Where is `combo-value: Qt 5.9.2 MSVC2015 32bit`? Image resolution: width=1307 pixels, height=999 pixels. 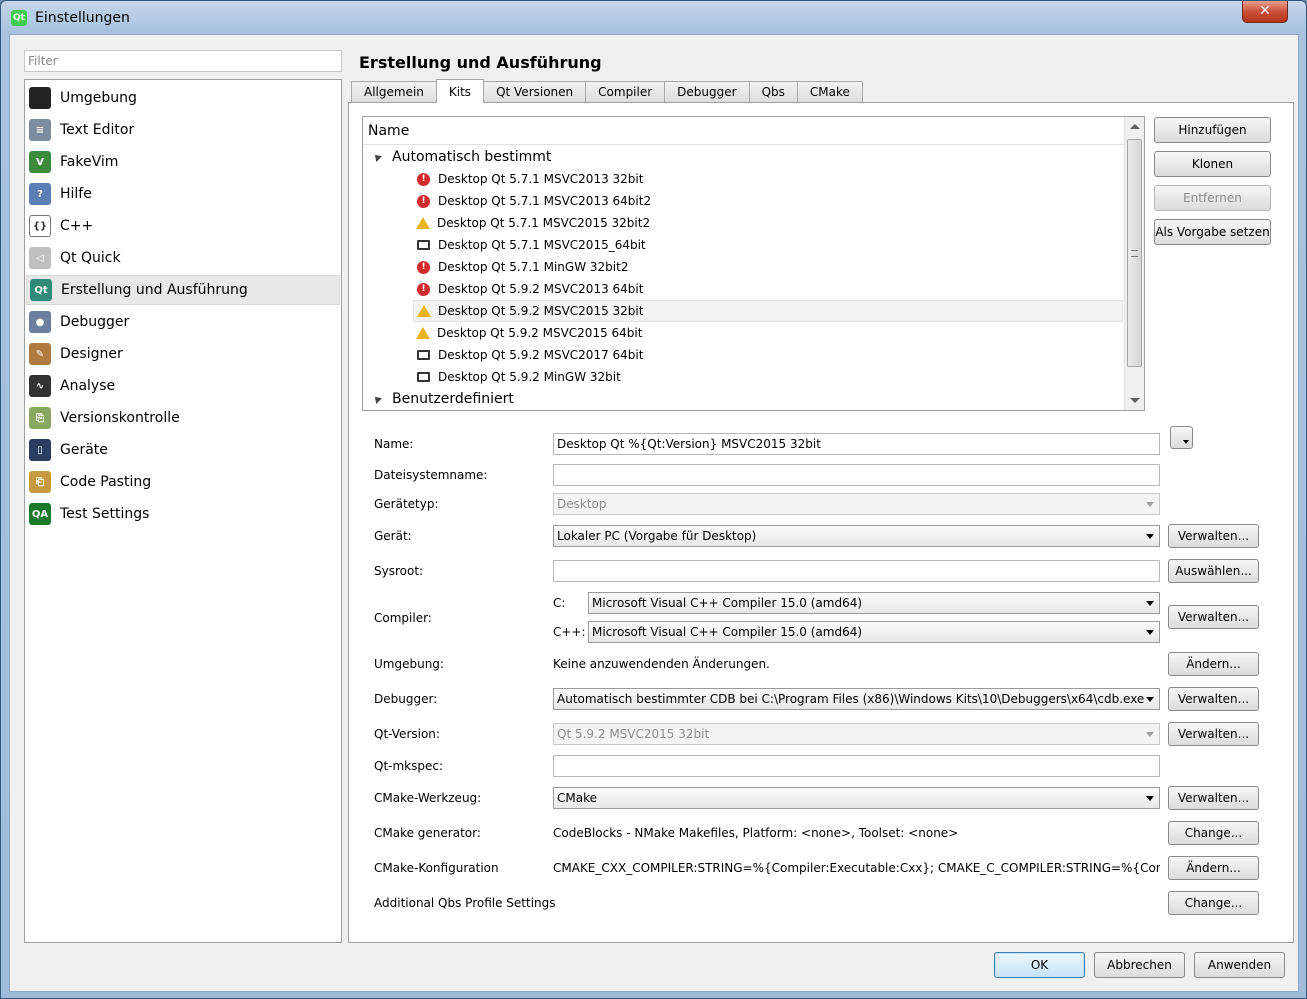 combo-value: Qt 5.9.2 MSVC2015 32bit is located at coordinates (633, 734).